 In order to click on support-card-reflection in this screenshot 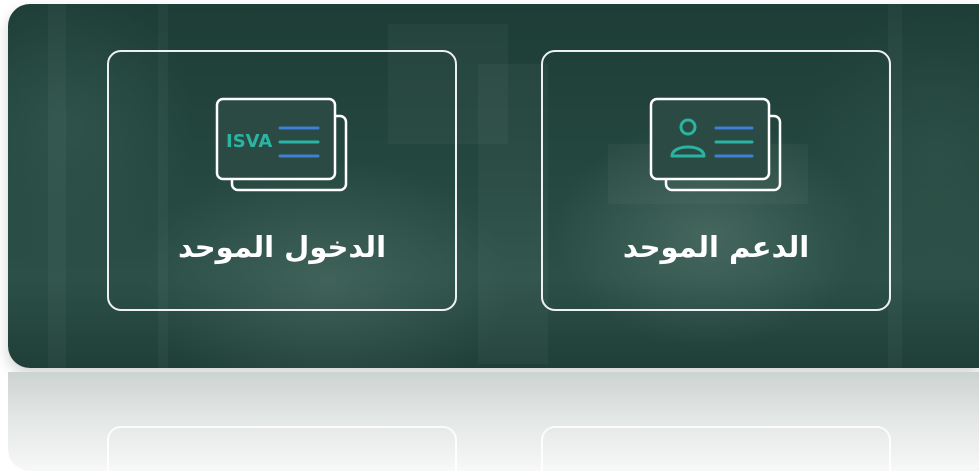, I will do `click(716, 448)`.